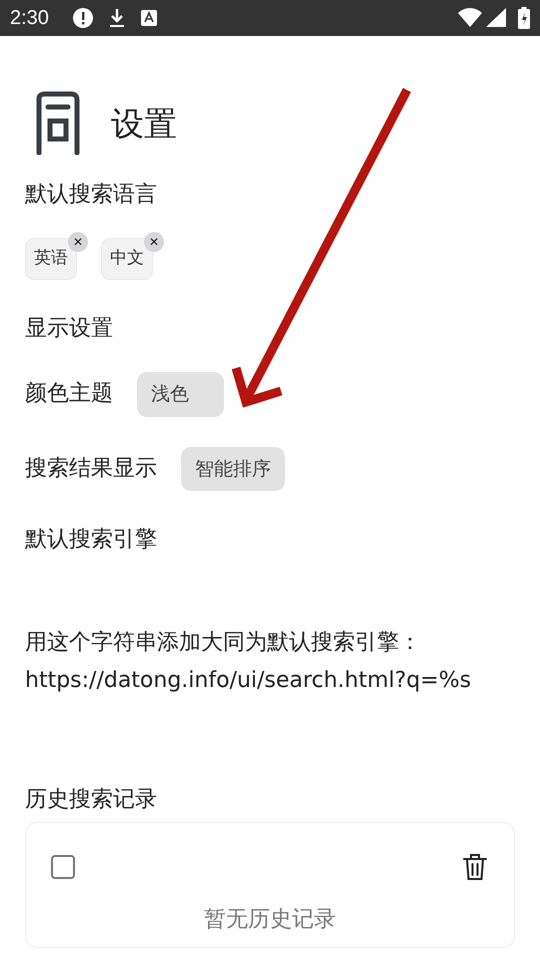 This screenshot has height=960, width=540. I want to click on section-heading: 显示设置, so click(69, 329).